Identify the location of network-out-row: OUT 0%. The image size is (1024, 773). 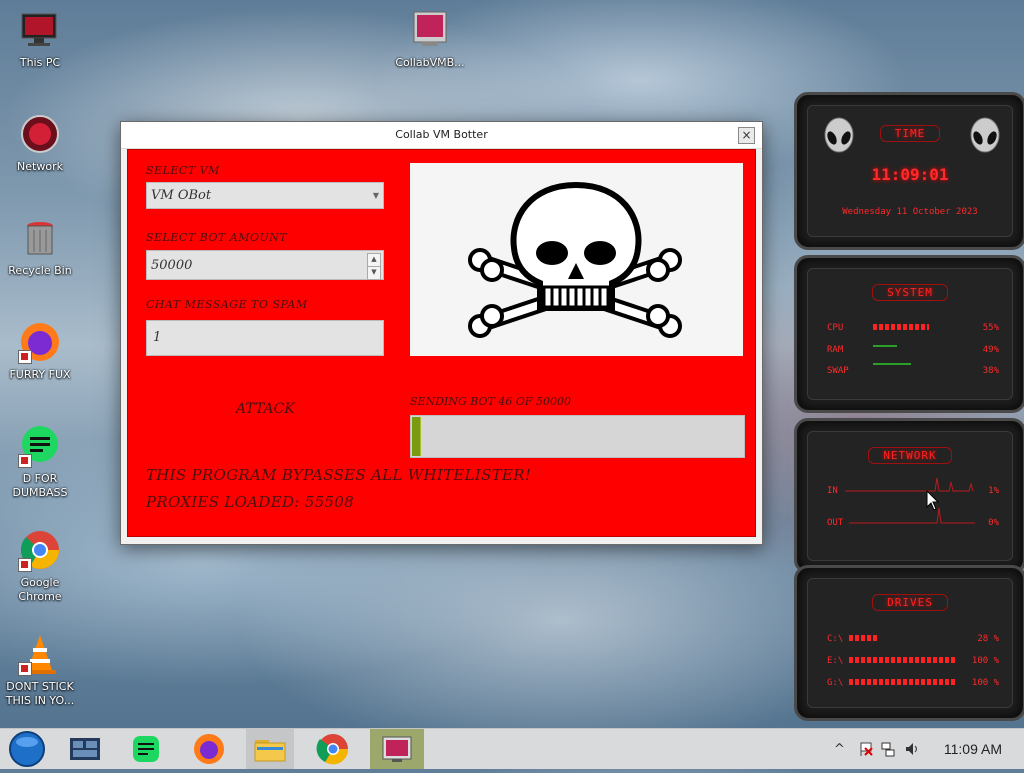
(913, 517).